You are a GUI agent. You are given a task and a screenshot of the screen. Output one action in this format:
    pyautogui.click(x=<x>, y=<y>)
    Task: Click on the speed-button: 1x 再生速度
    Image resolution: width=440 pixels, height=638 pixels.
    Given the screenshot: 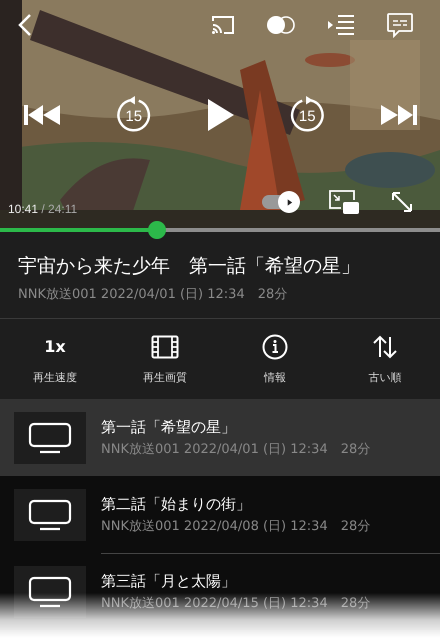 What is the action you would take?
    pyautogui.click(x=55, y=359)
    